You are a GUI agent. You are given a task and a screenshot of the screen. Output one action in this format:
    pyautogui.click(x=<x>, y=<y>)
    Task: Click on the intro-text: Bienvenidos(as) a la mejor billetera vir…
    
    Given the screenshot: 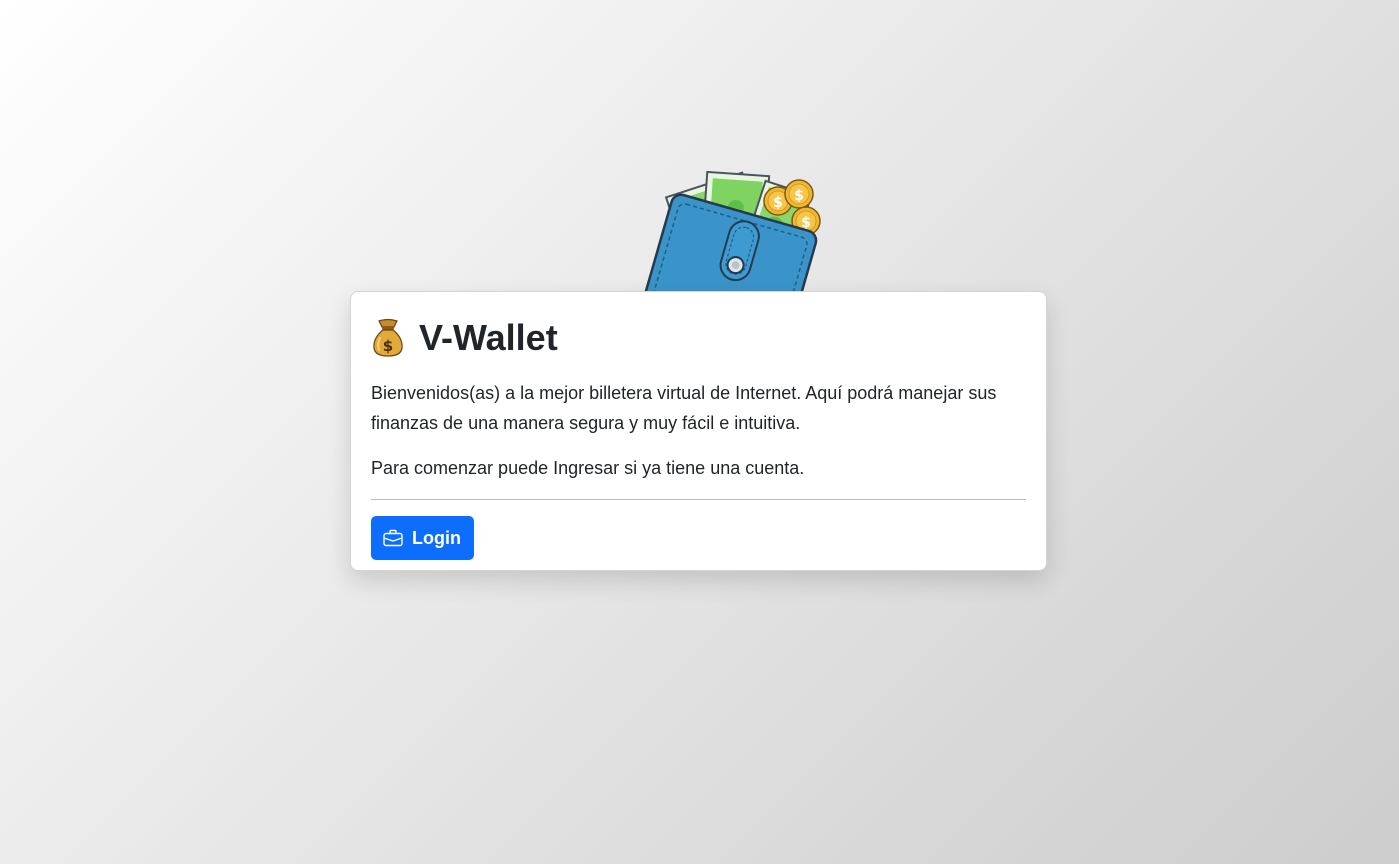 What is the action you would take?
    pyautogui.click(x=684, y=408)
    